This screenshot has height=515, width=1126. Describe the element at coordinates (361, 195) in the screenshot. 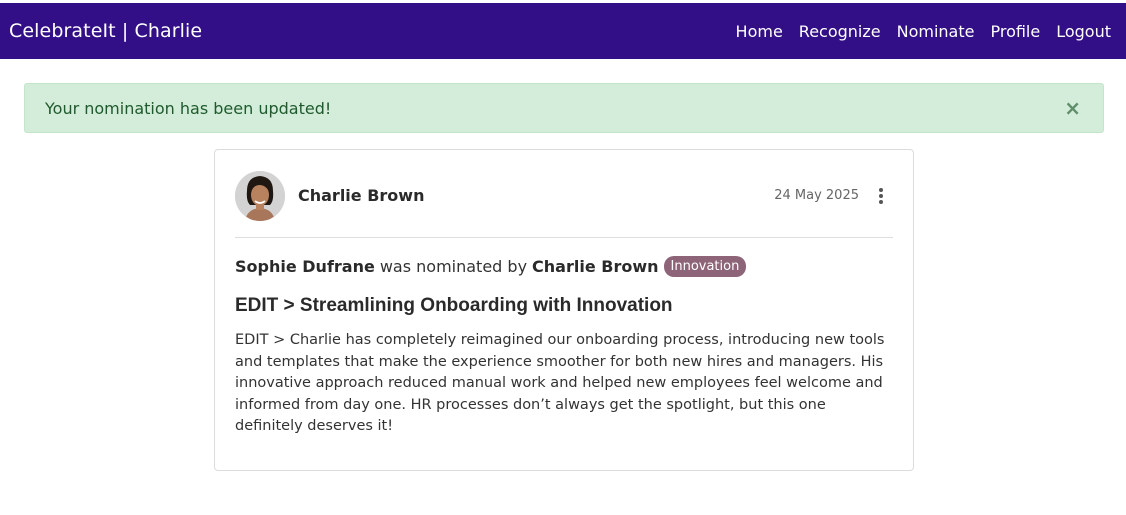

I see `author-name: Charlie Brown` at that location.